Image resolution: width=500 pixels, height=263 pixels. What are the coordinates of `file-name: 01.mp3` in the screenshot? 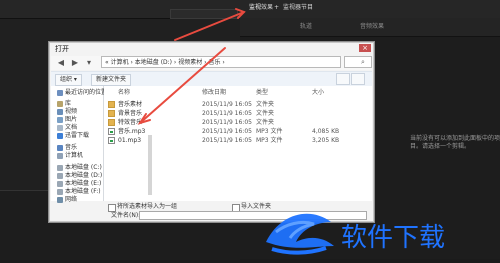 It's located at (130, 140).